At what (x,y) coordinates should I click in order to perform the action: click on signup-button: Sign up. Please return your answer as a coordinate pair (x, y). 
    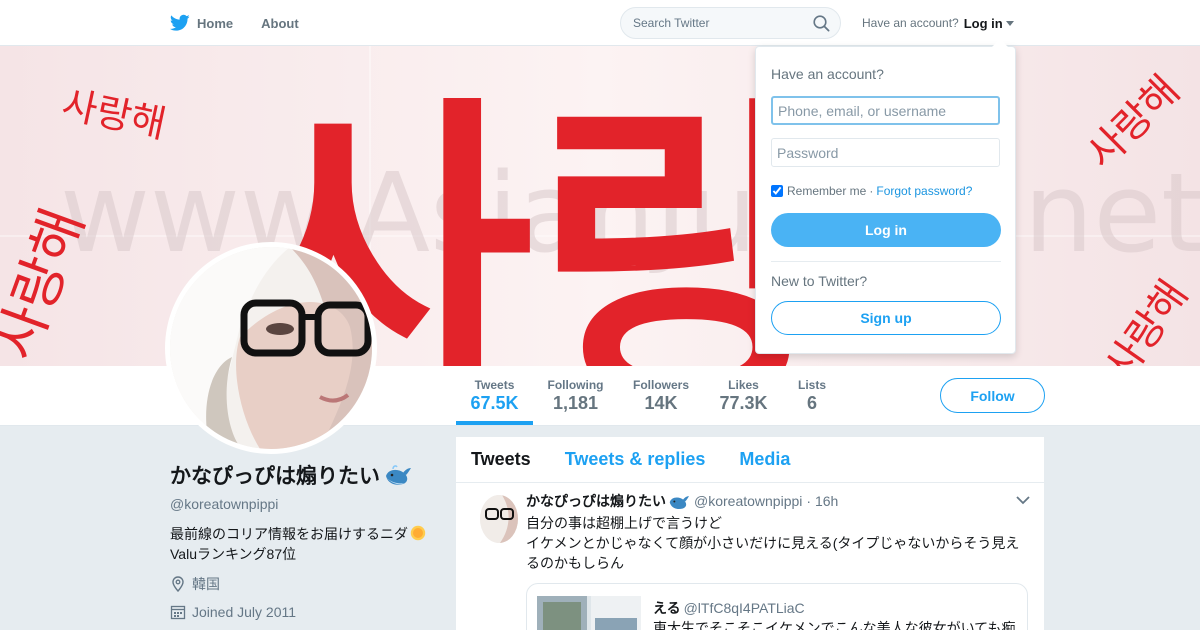
    Looking at the image, I should click on (886, 318).